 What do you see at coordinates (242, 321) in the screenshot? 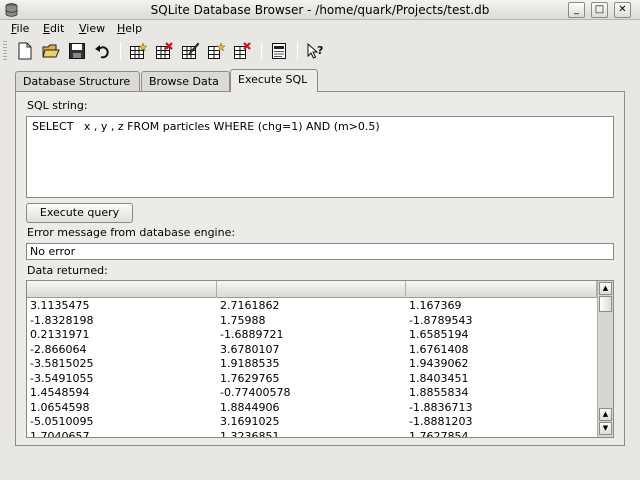
I see `table-cell: 1.75988` at bounding box center [242, 321].